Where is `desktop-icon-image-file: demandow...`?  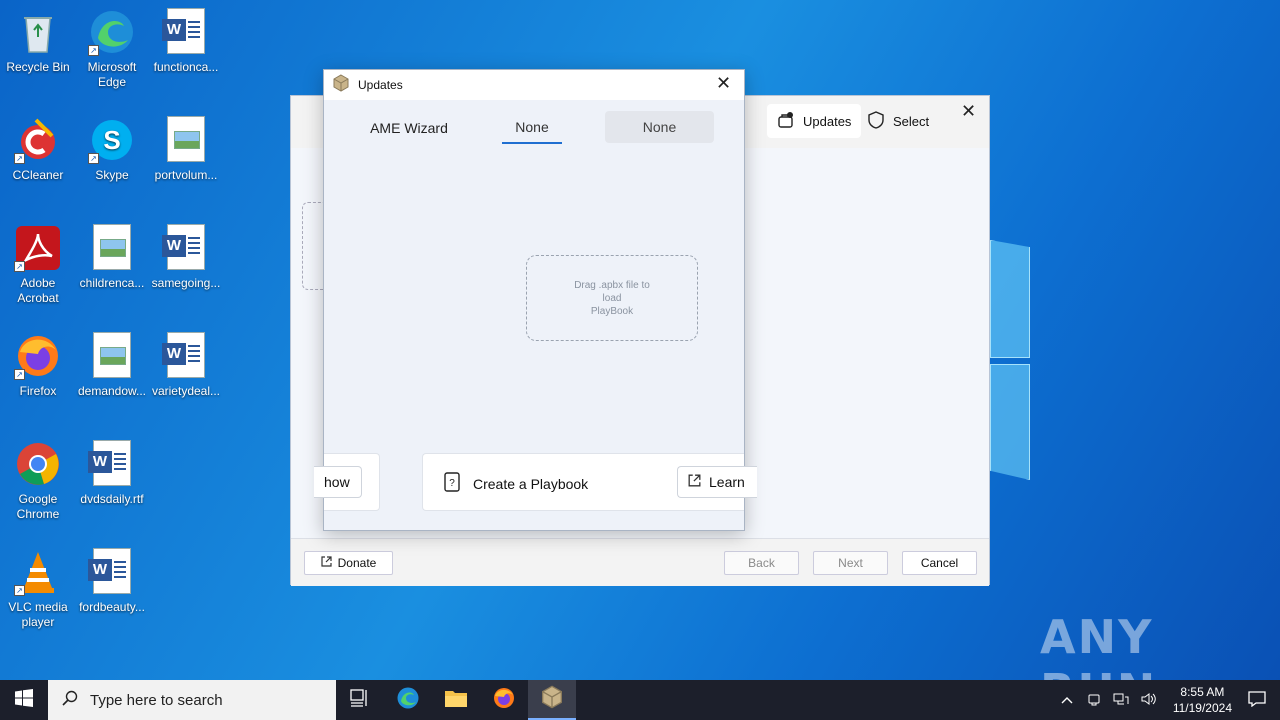
desktop-icon-image-file: demandow... is located at coordinates (112, 365).